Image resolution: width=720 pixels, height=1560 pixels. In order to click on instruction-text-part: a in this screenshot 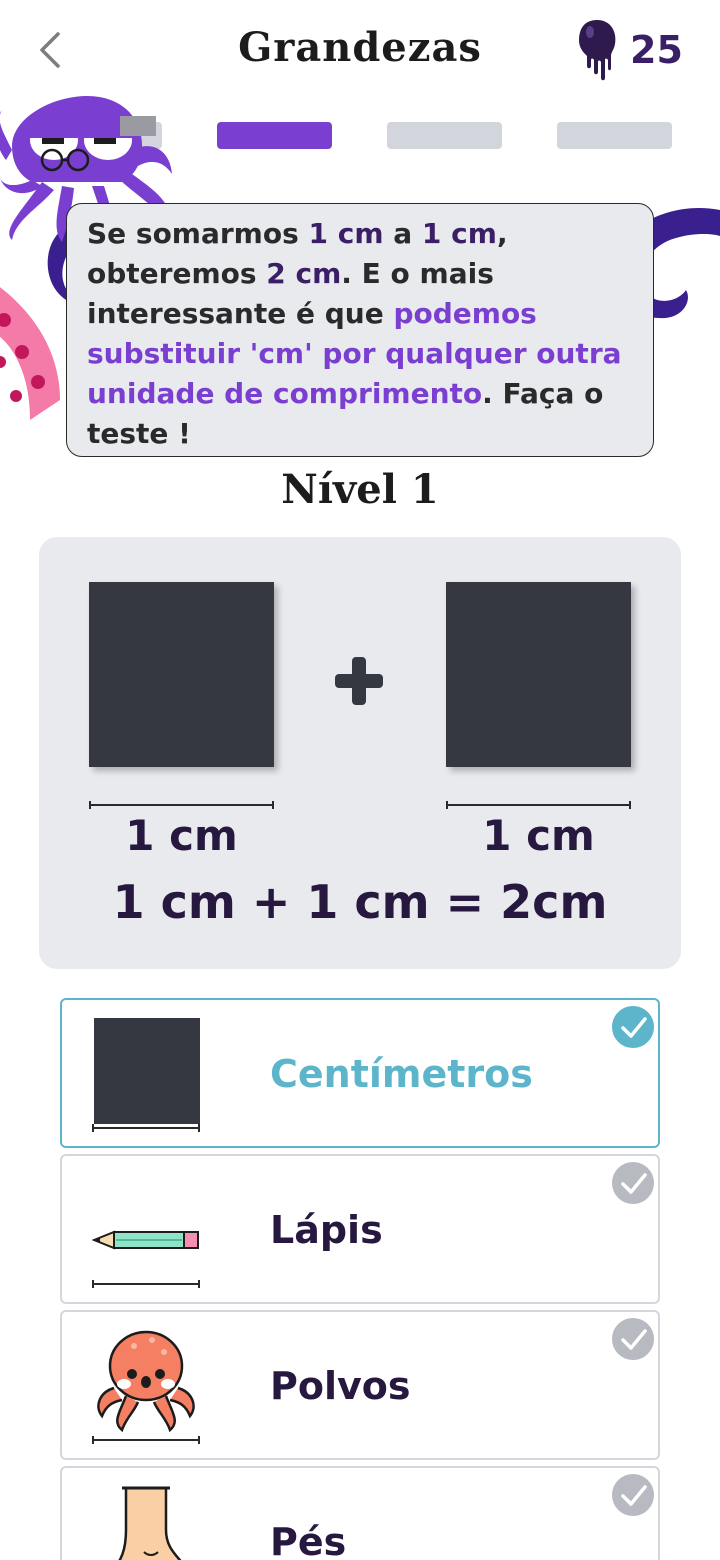, I will do `click(402, 233)`.